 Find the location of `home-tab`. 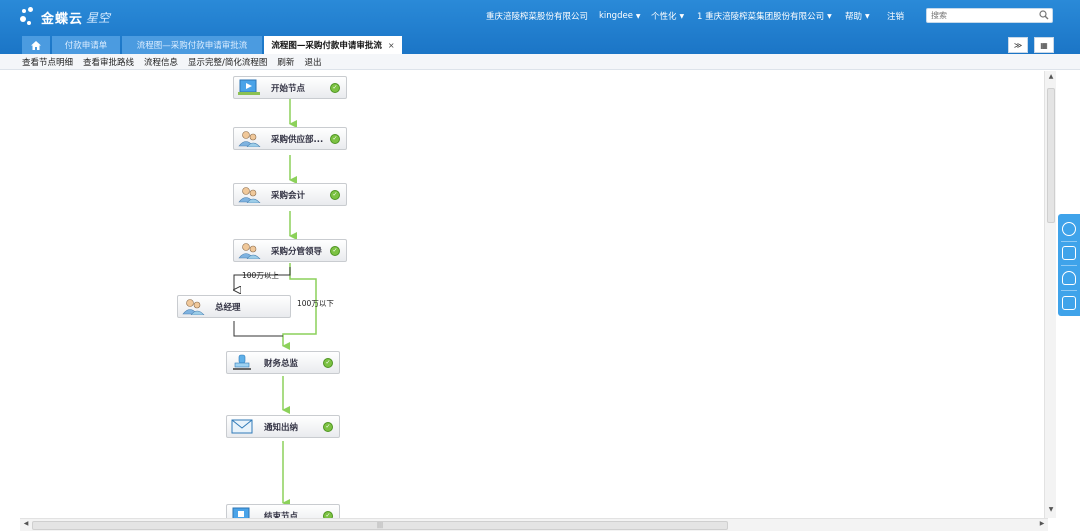

home-tab is located at coordinates (36, 45).